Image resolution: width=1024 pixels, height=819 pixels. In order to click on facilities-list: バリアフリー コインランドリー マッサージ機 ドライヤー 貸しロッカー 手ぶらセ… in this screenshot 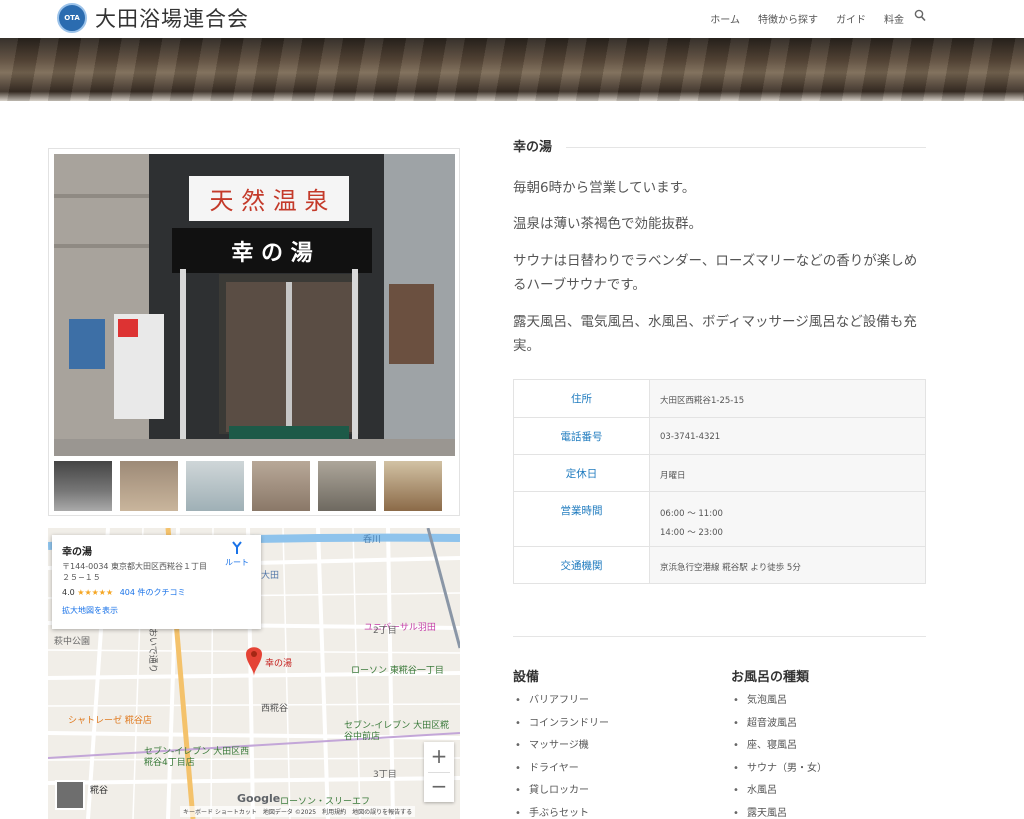, I will do `click(561, 756)`.